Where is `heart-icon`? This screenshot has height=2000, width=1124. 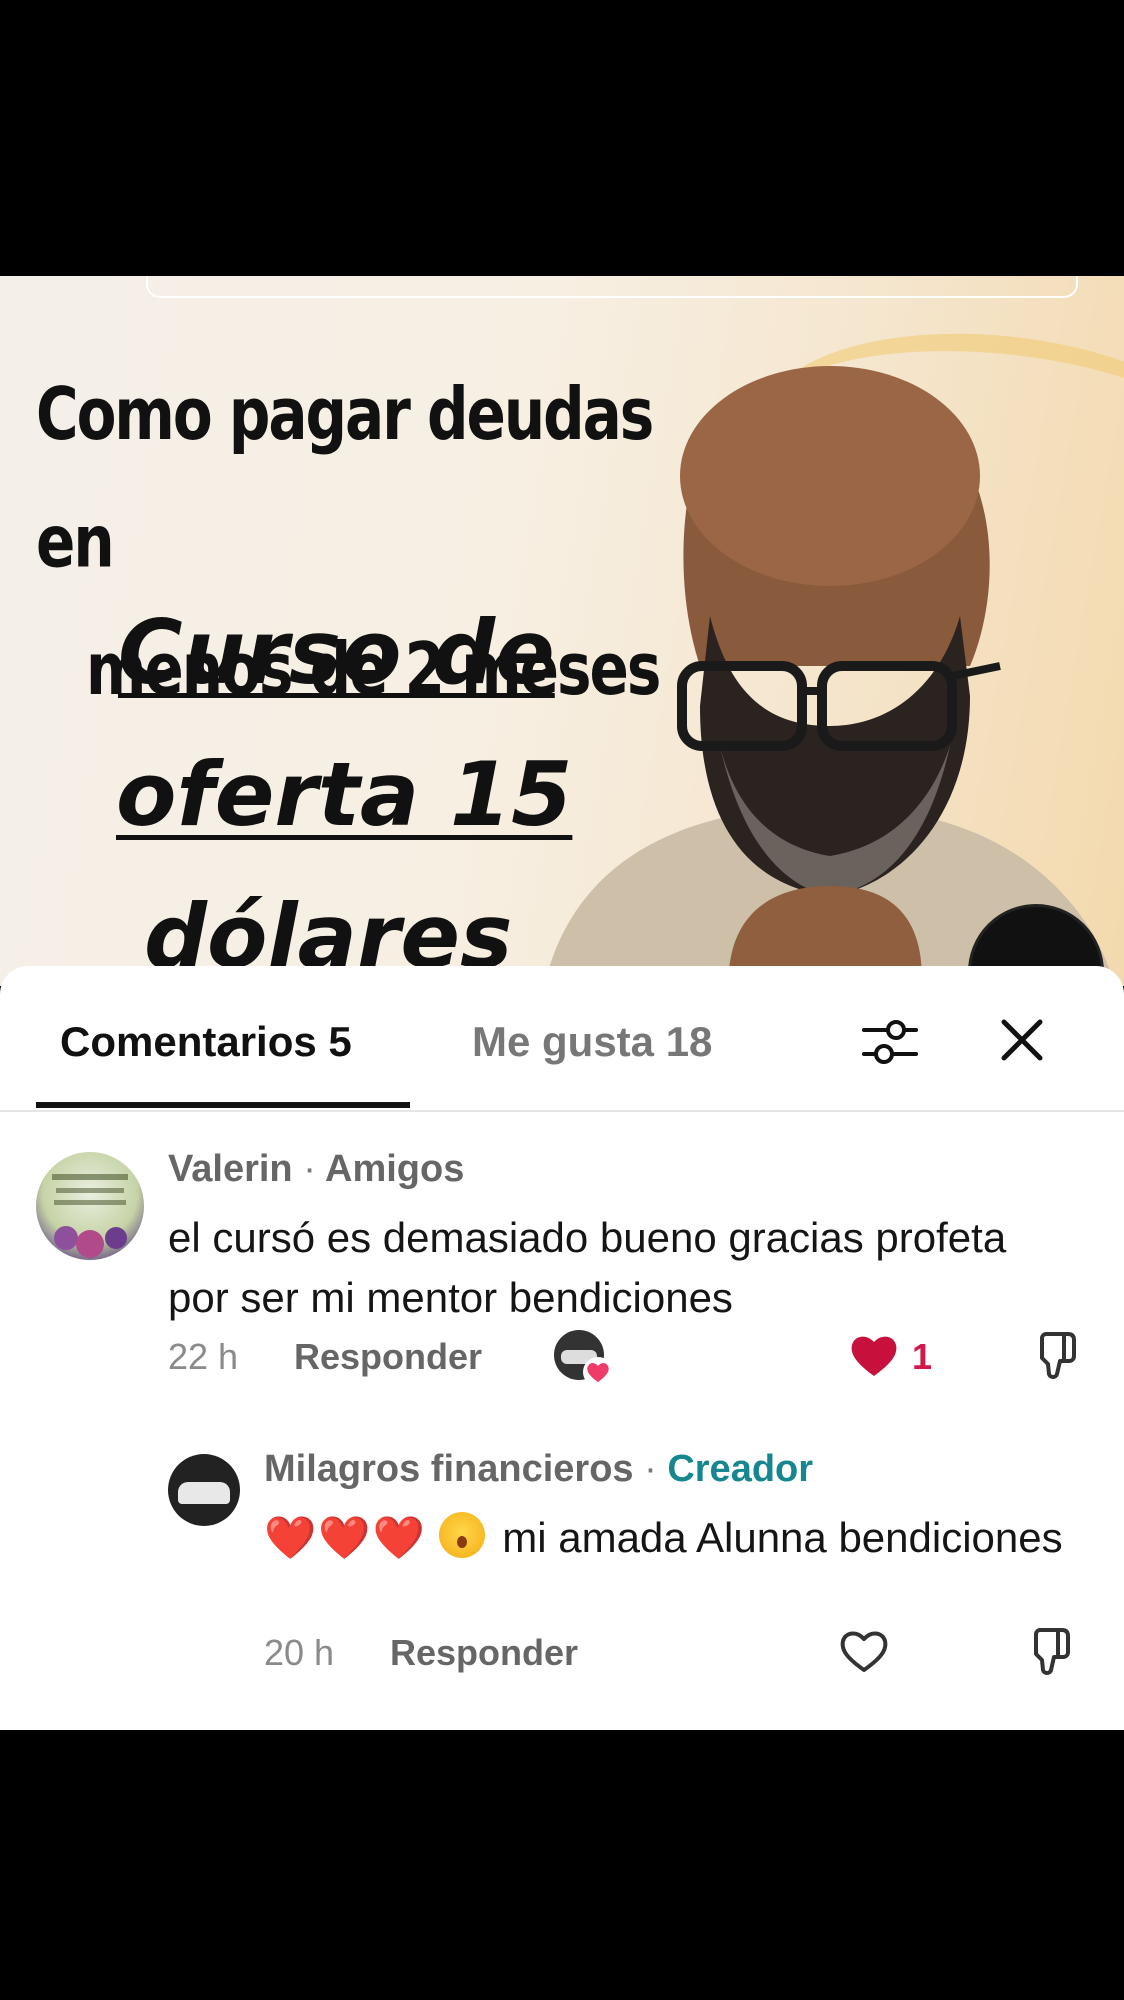 heart-icon is located at coordinates (874, 1354).